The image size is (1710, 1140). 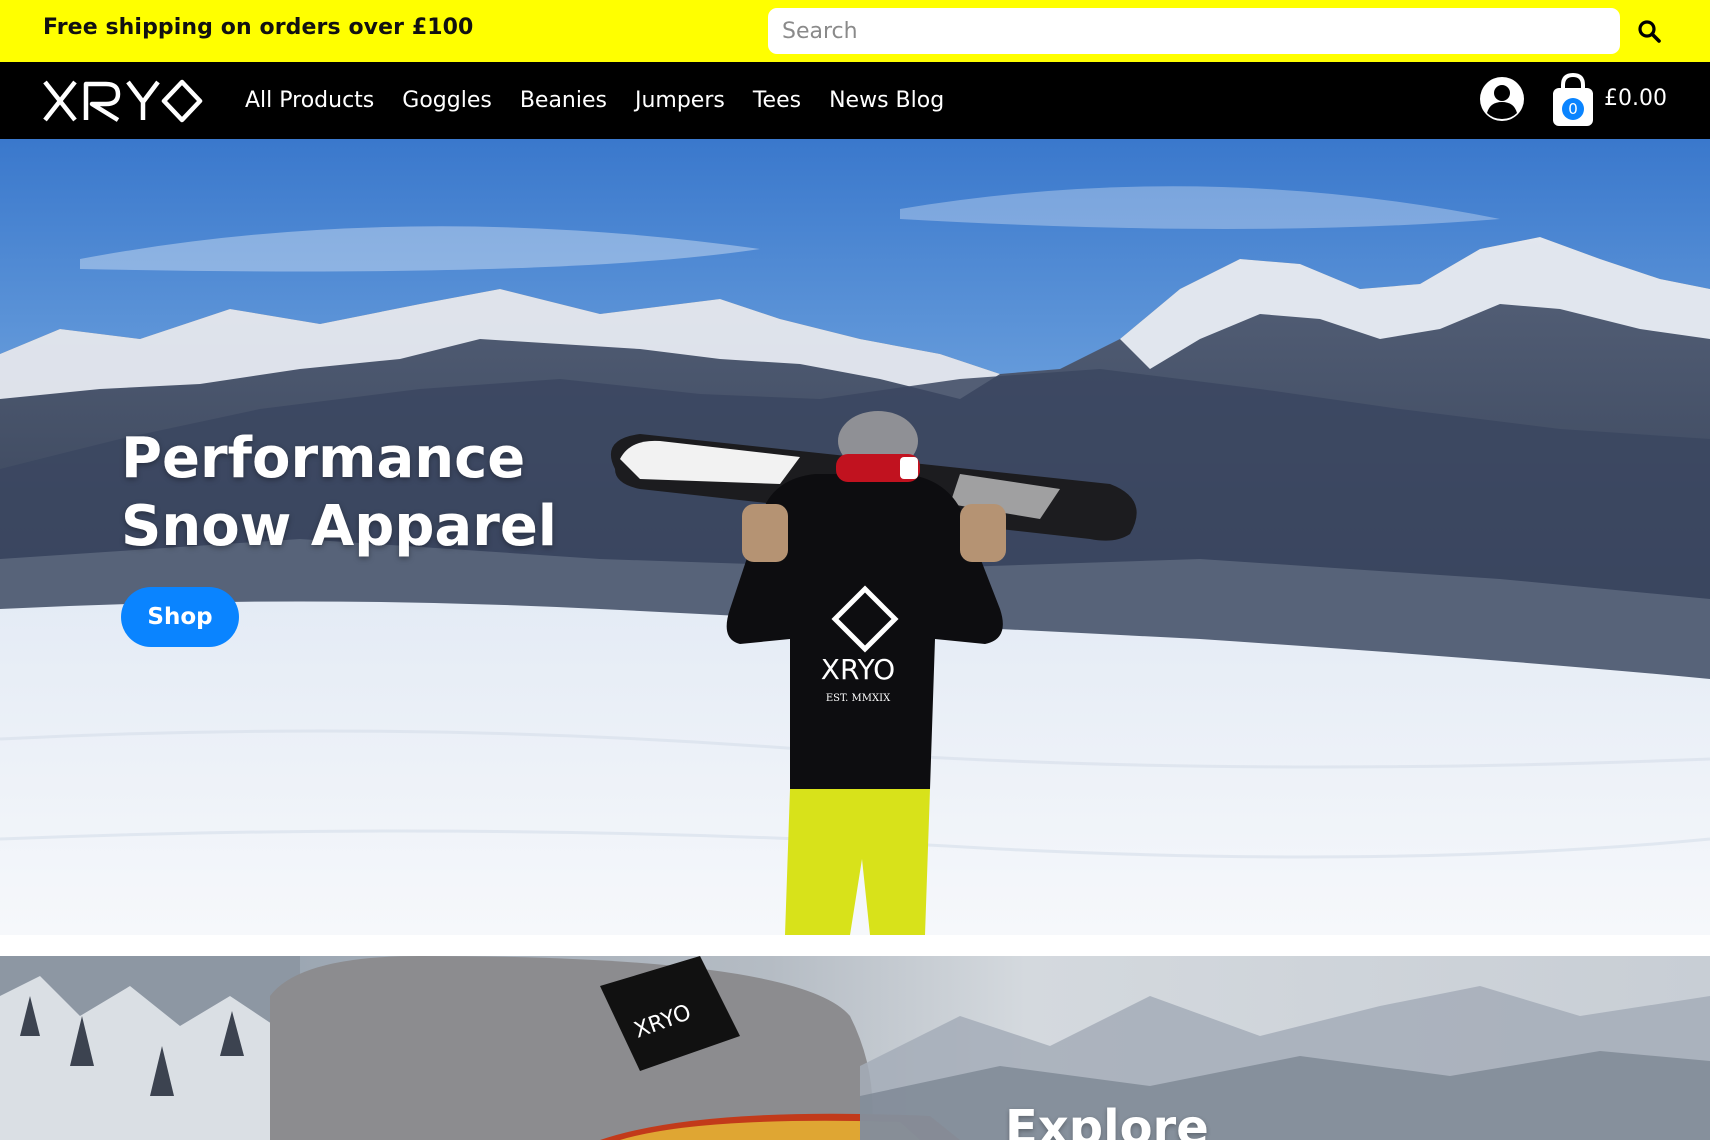 What do you see at coordinates (858, 669) in the screenshot?
I see `hoodie-logo-text: XRYO` at bounding box center [858, 669].